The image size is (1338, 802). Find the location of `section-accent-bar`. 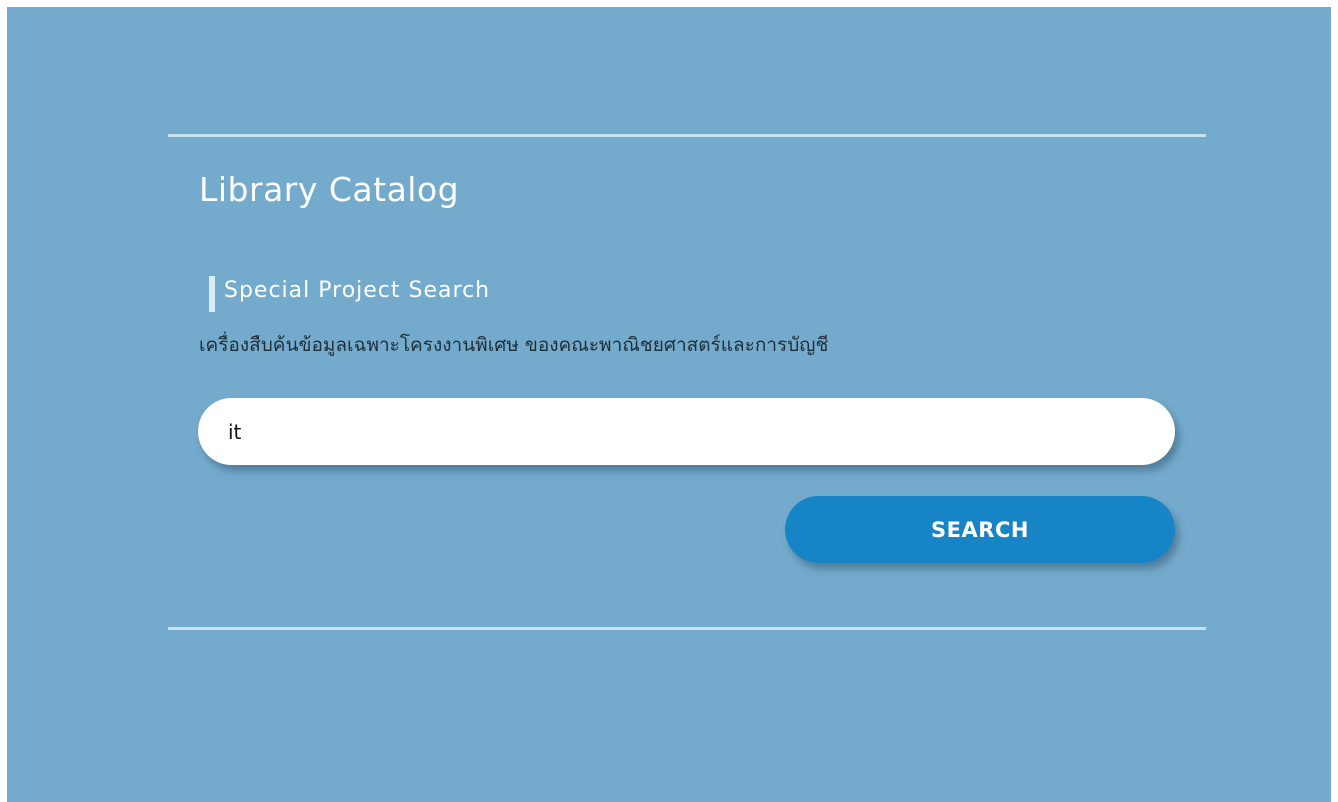

section-accent-bar is located at coordinates (212, 294).